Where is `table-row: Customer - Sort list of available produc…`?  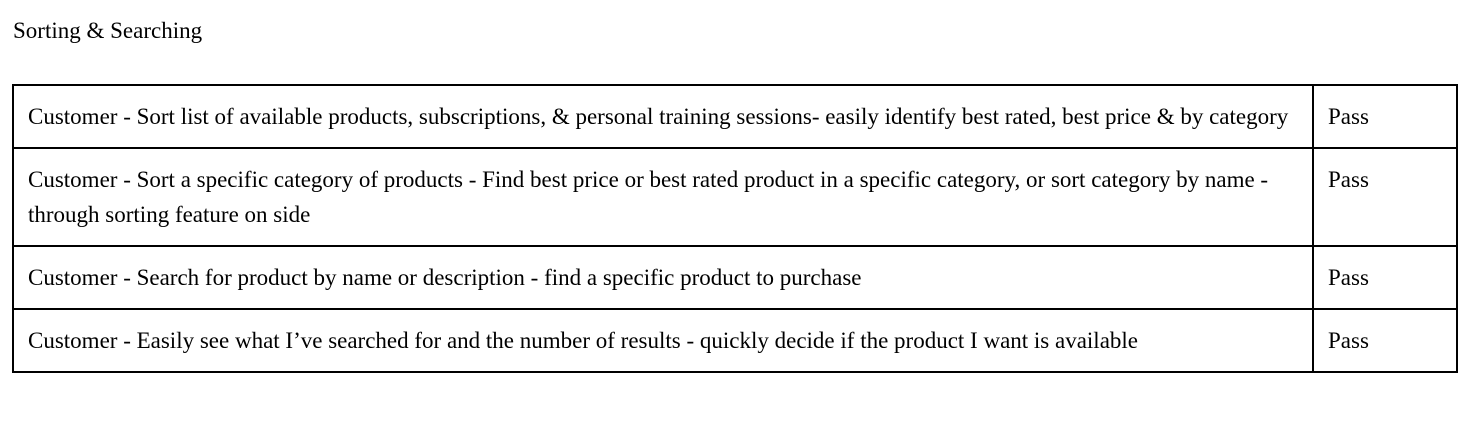 table-row: Customer - Sort list of available produc… is located at coordinates (735, 116).